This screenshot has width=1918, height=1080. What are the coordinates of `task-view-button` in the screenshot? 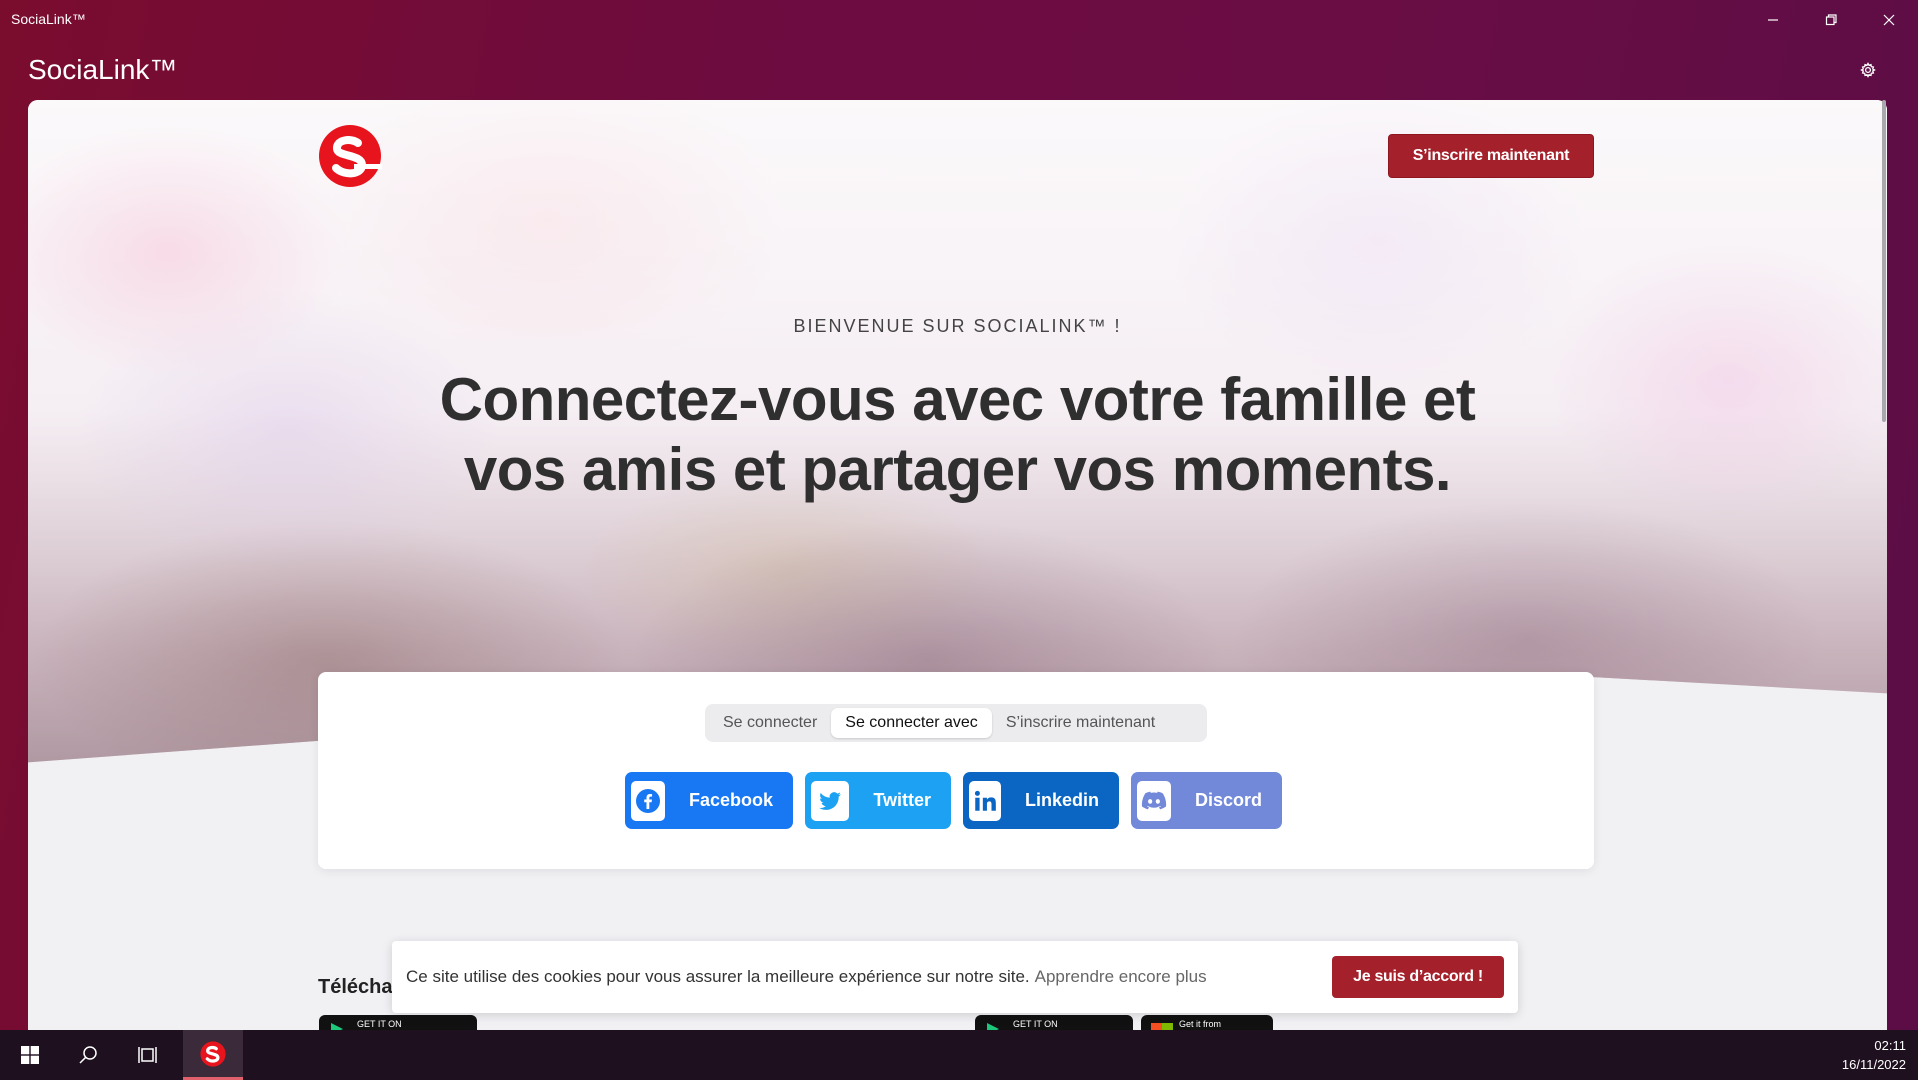 It's located at (148, 1055).